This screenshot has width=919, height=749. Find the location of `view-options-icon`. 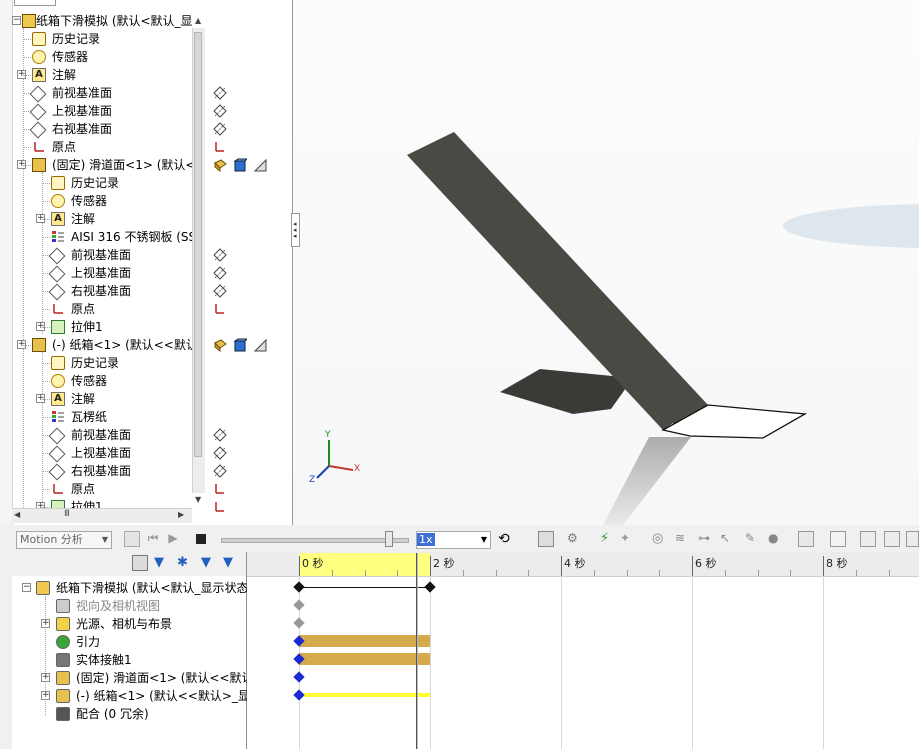

view-options-icon is located at coordinates (892, 539).